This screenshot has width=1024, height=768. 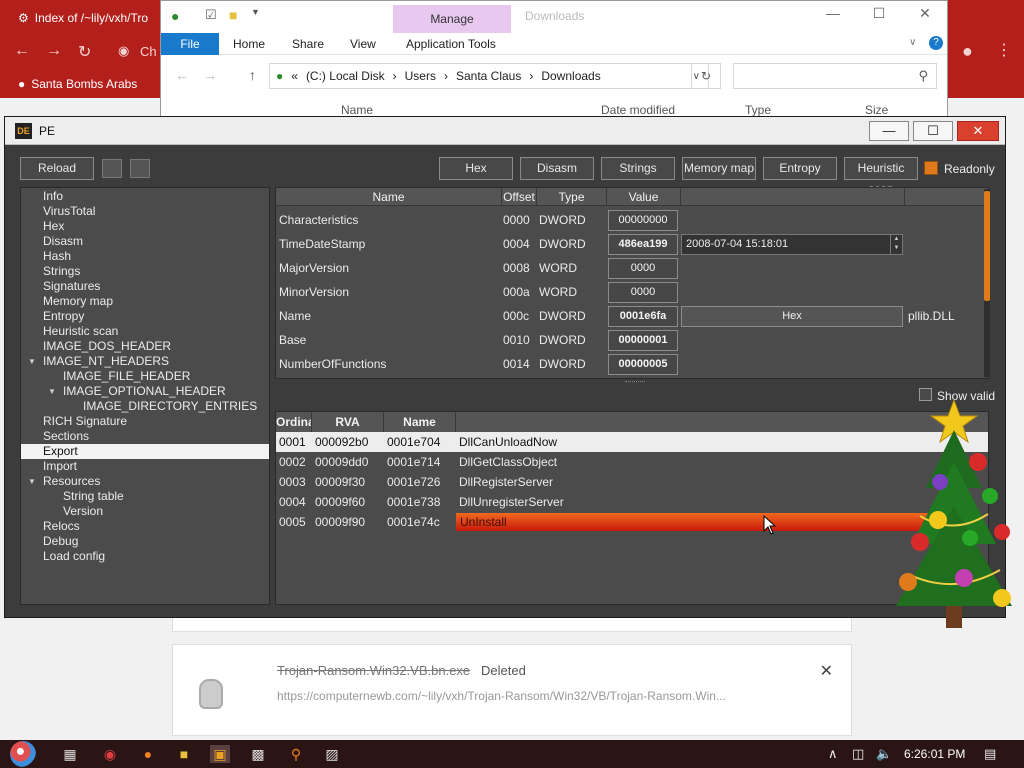 What do you see at coordinates (308, 44) in the screenshot?
I see `ribbon-share-tab: Share` at bounding box center [308, 44].